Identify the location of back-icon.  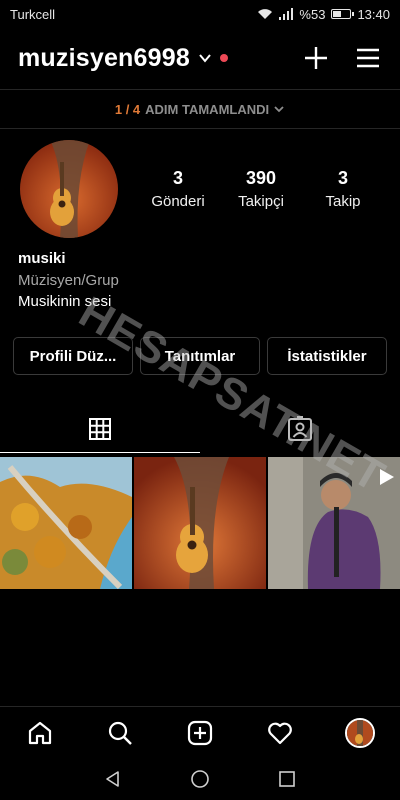
(113, 779).